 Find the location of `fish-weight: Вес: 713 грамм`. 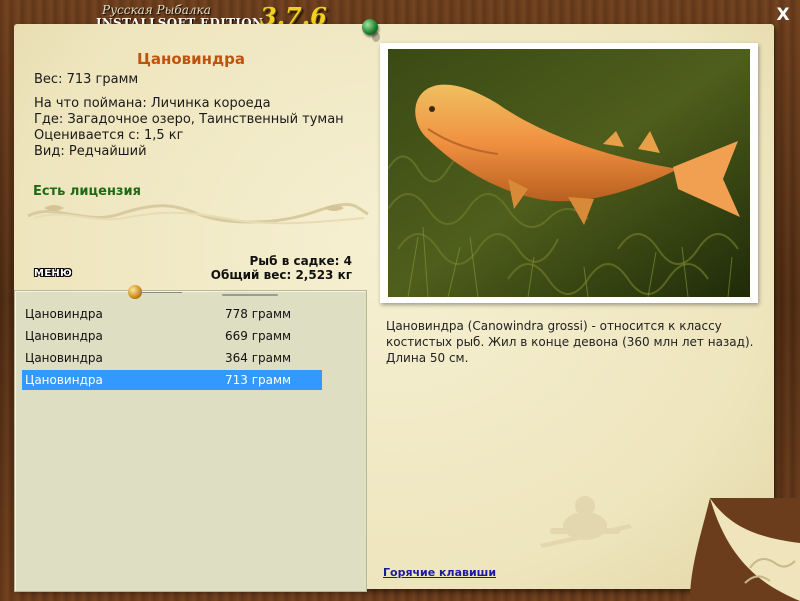

fish-weight: Вес: 713 грамм is located at coordinates (86, 79).